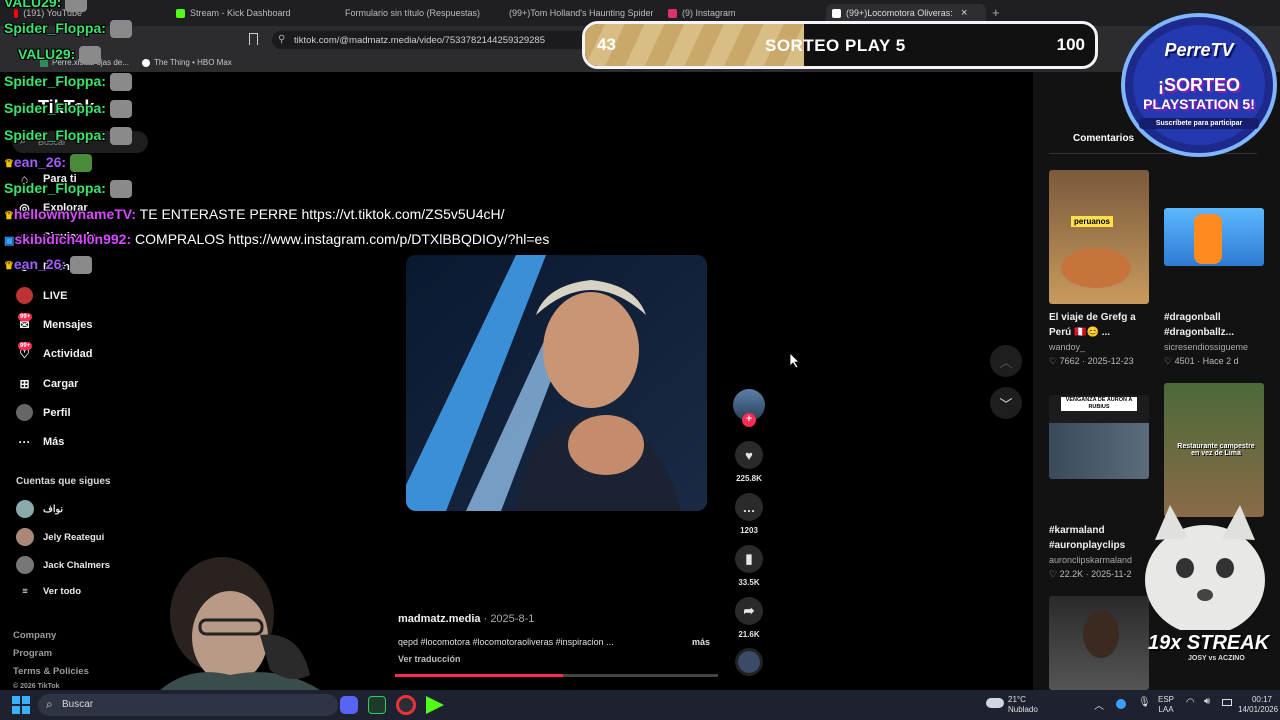 The width and height of the screenshot is (1280, 720). What do you see at coordinates (57, 412) in the screenshot?
I see `sidebar-item-label: Perfil` at bounding box center [57, 412].